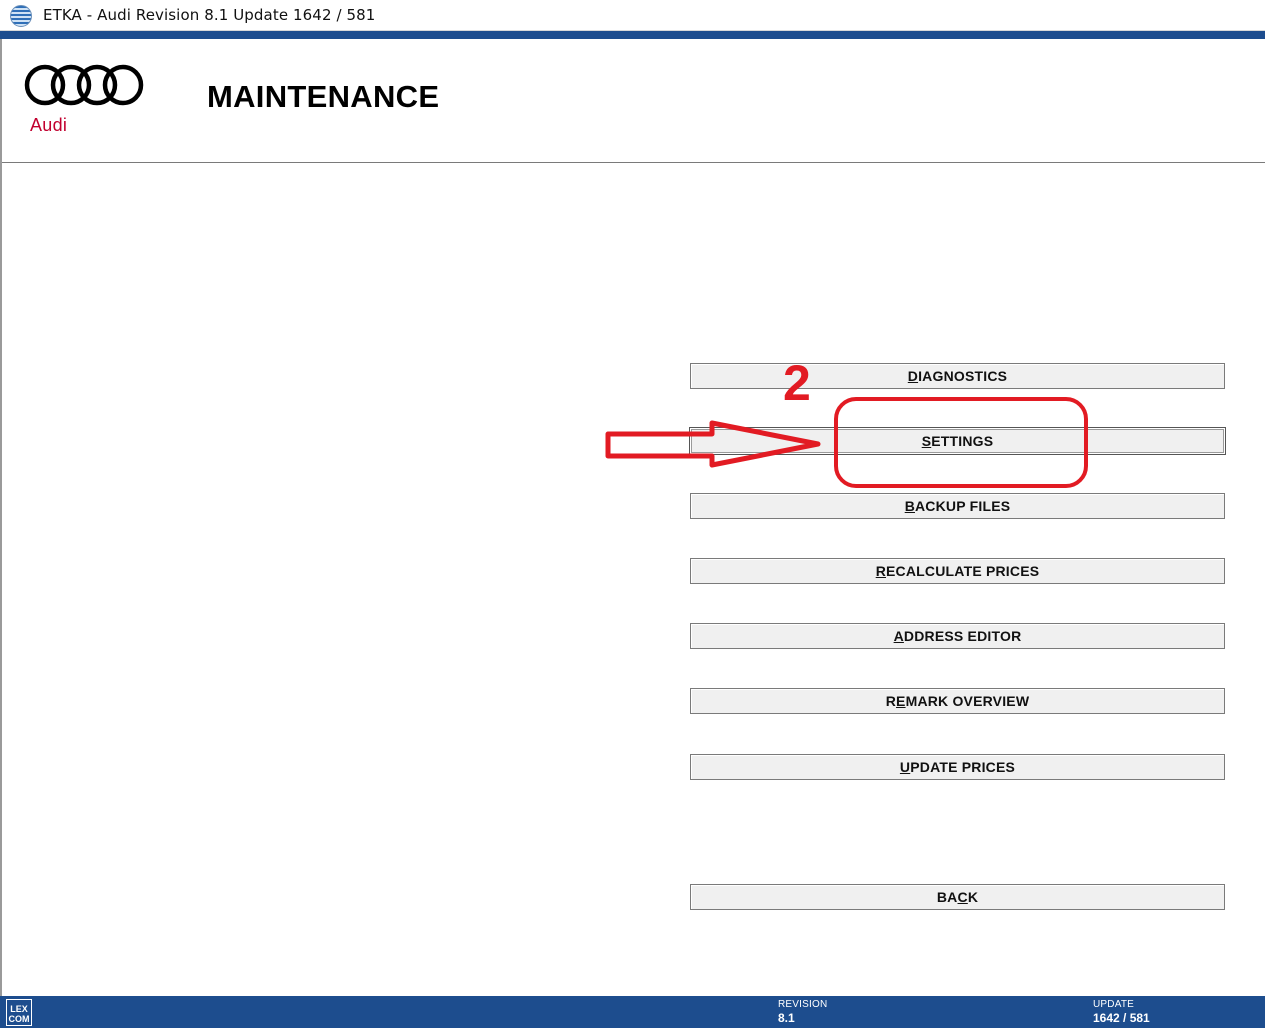 Image resolution: width=1265 pixels, height=1028 pixels. What do you see at coordinates (1, 517) in the screenshot?
I see `left-border` at bounding box center [1, 517].